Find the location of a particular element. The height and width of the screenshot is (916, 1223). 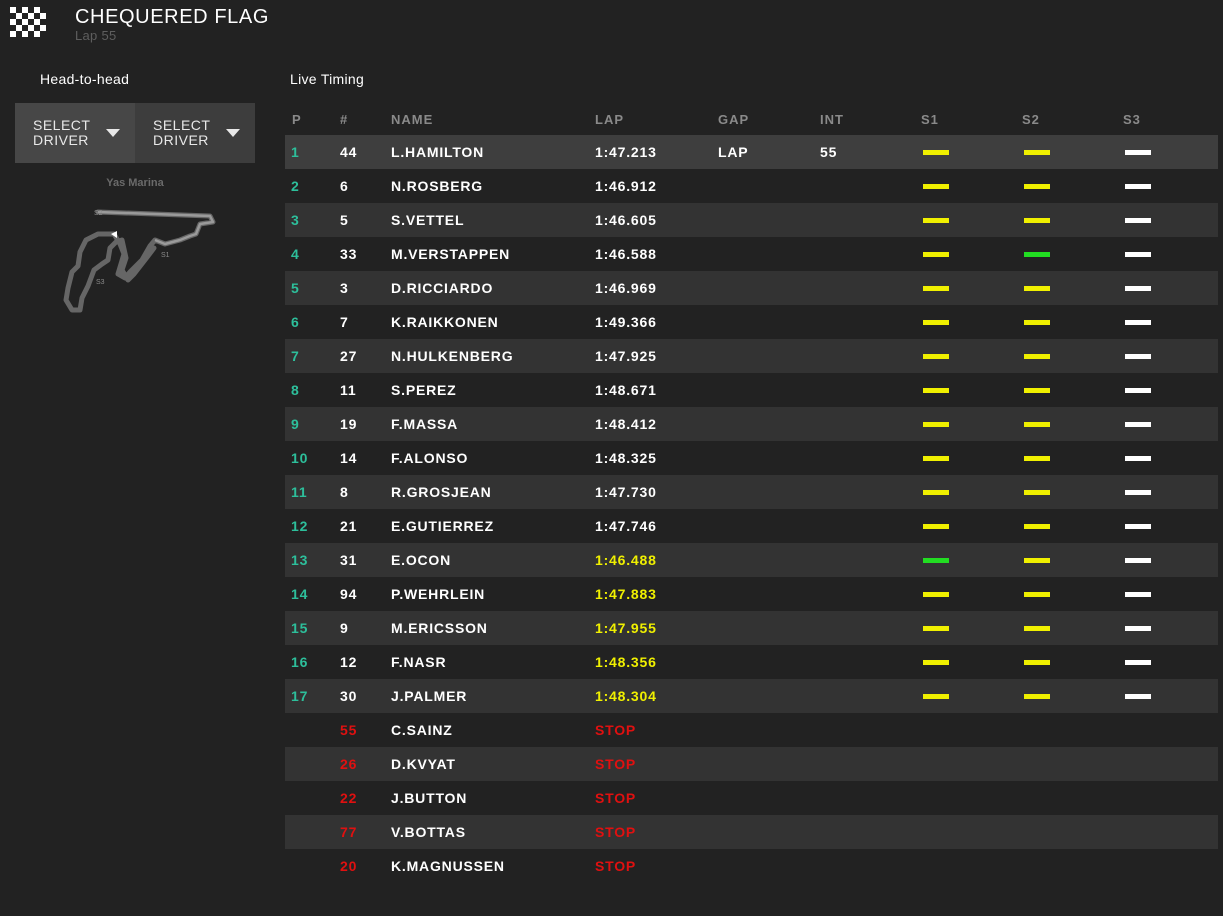

table-row: 4 33 M.VERSTAPPEN 1:46.588 is located at coordinates (751, 254).